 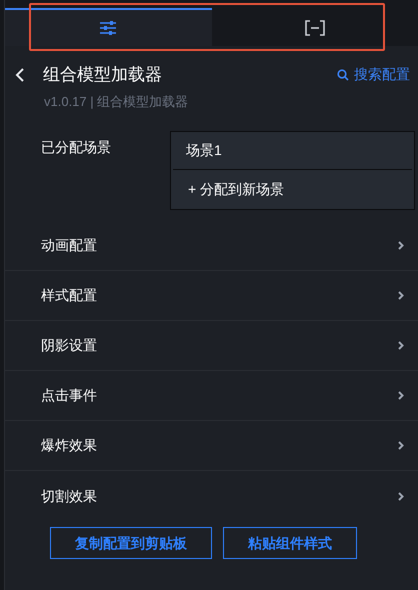 What do you see at coordinates (108, 28) in the screenshot?
I see `sliders-icon` at bounding box center [108, 28].